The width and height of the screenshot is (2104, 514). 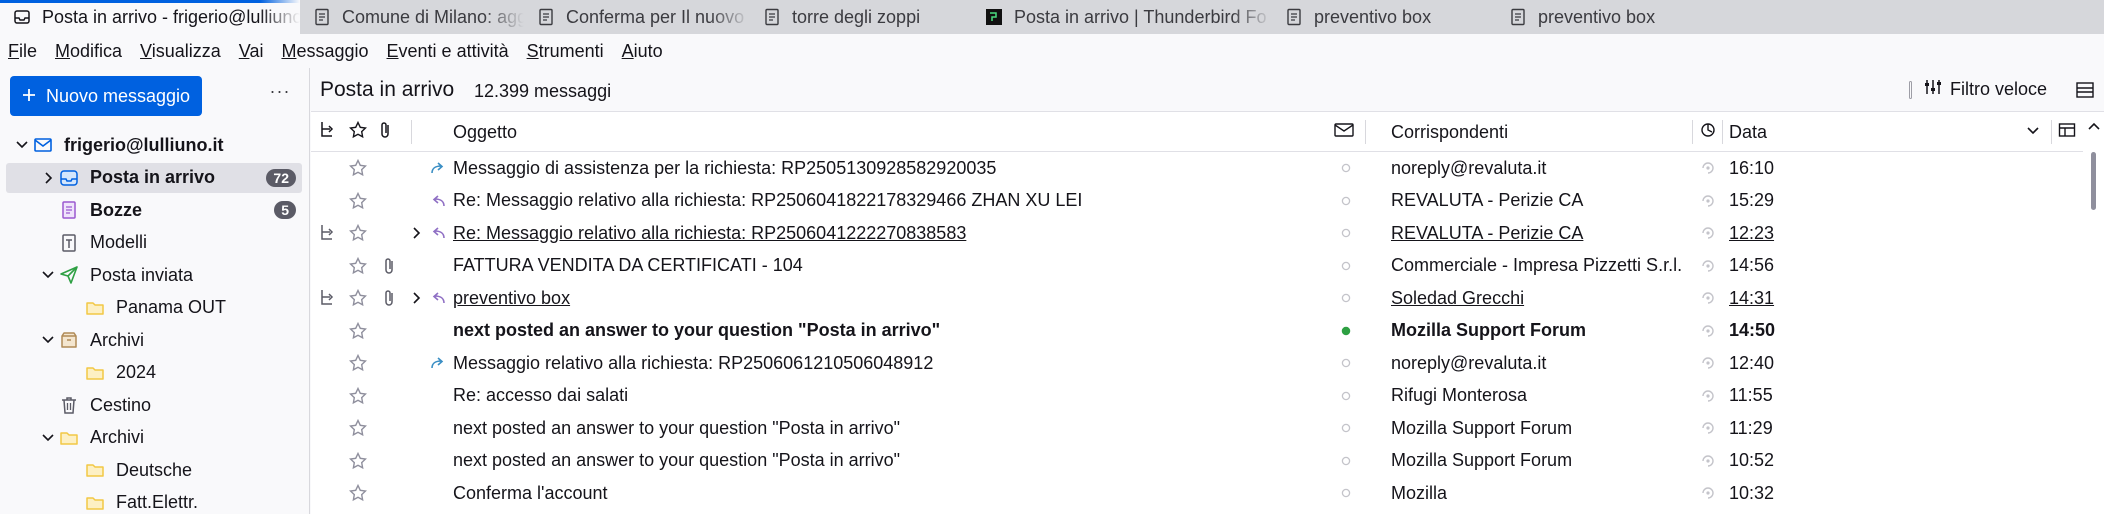 What do you see at coordinates (1384, 17) in the screenshot?
I see `tab-6: preventivo box` at bounding box center [1384, 17].